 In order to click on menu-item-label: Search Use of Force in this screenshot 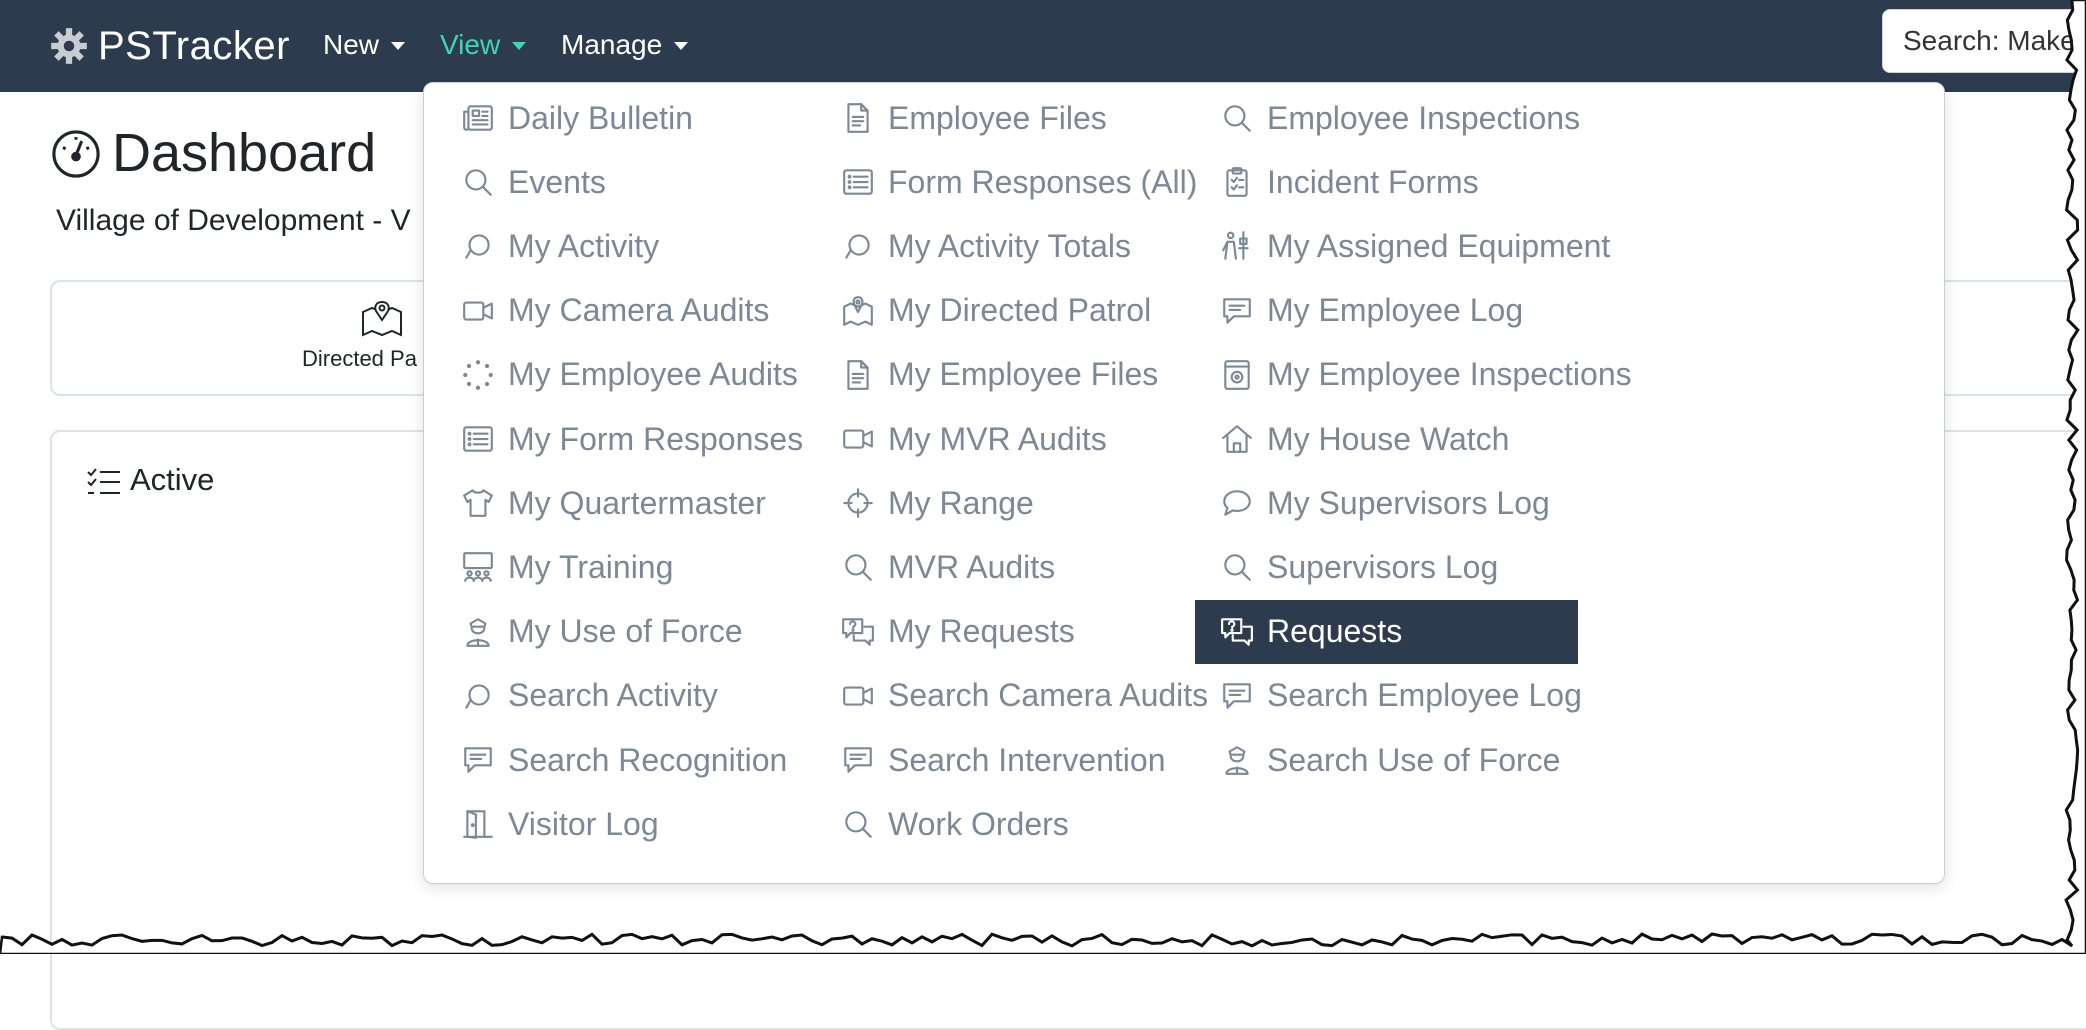, I will do `click(1414, 759)`.